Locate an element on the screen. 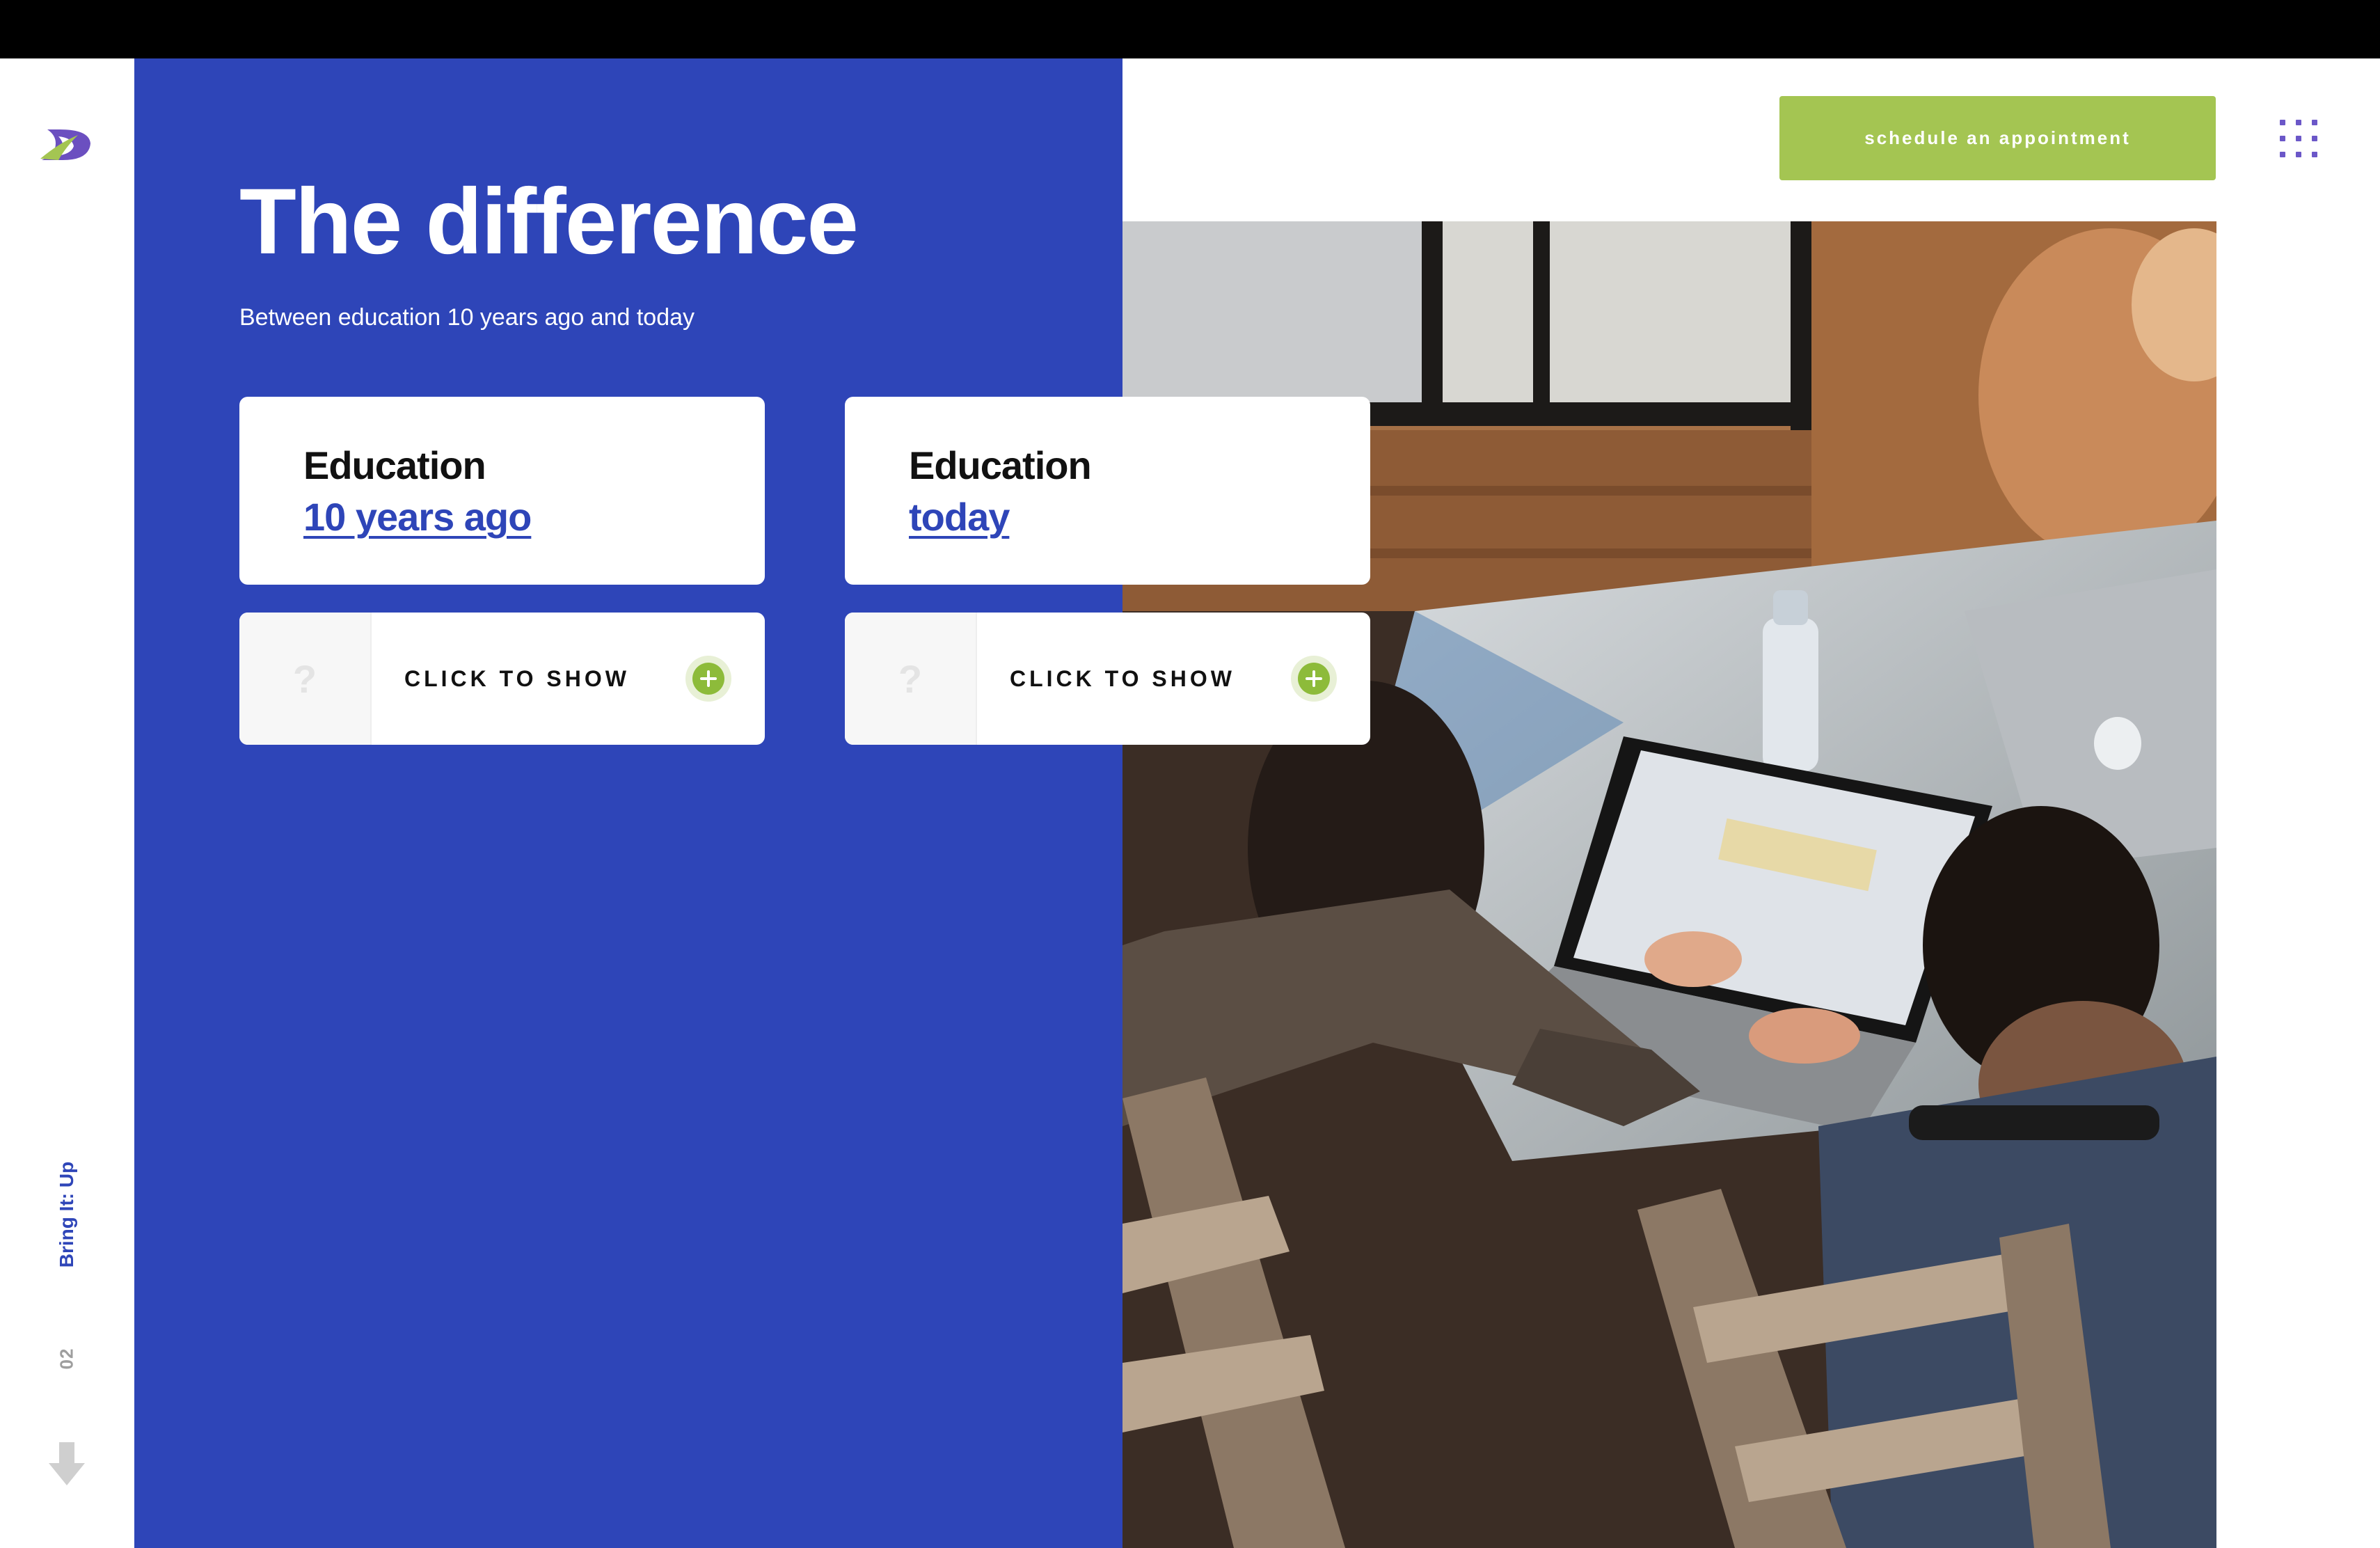 This screenshot has width=2380, height=1548. brand-vertical-label: Bring It: Up is located at coordinates (67, 1214).